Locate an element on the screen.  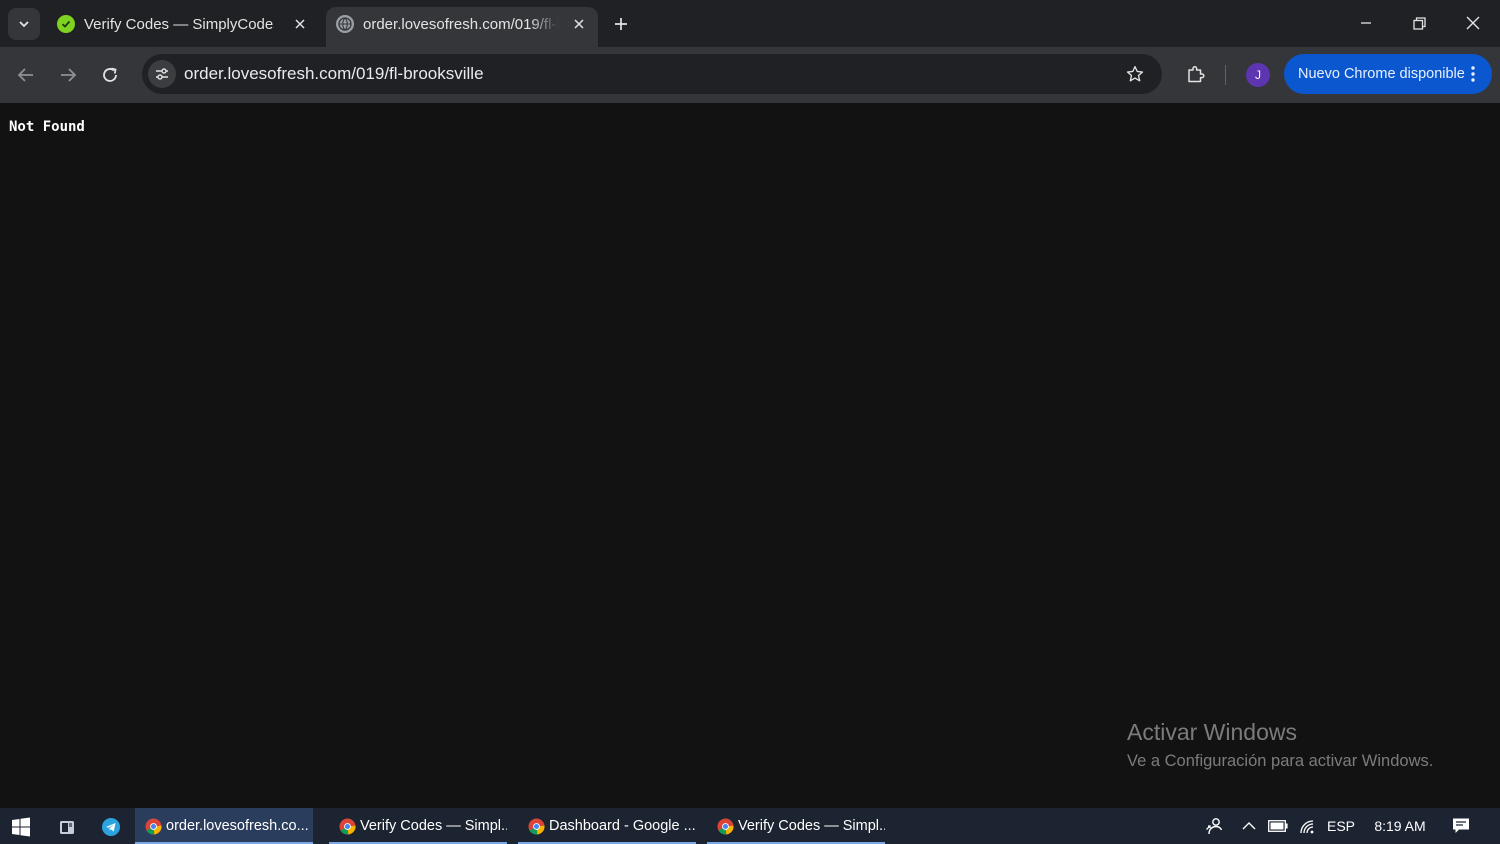
new-tab-button is located at coordinates (621, 24).